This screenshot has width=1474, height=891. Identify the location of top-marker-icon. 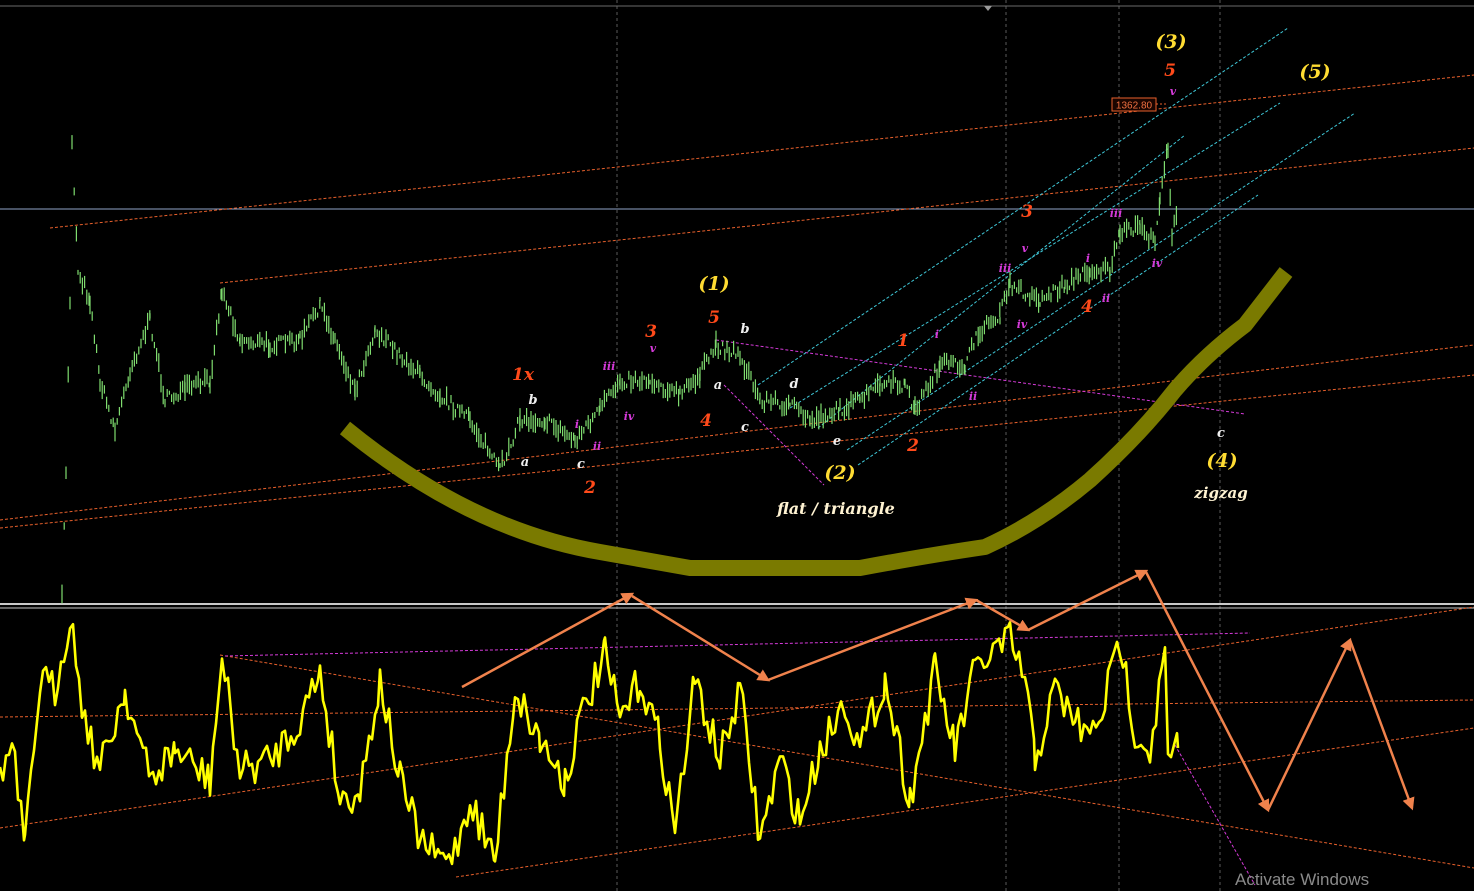
(988, 8).